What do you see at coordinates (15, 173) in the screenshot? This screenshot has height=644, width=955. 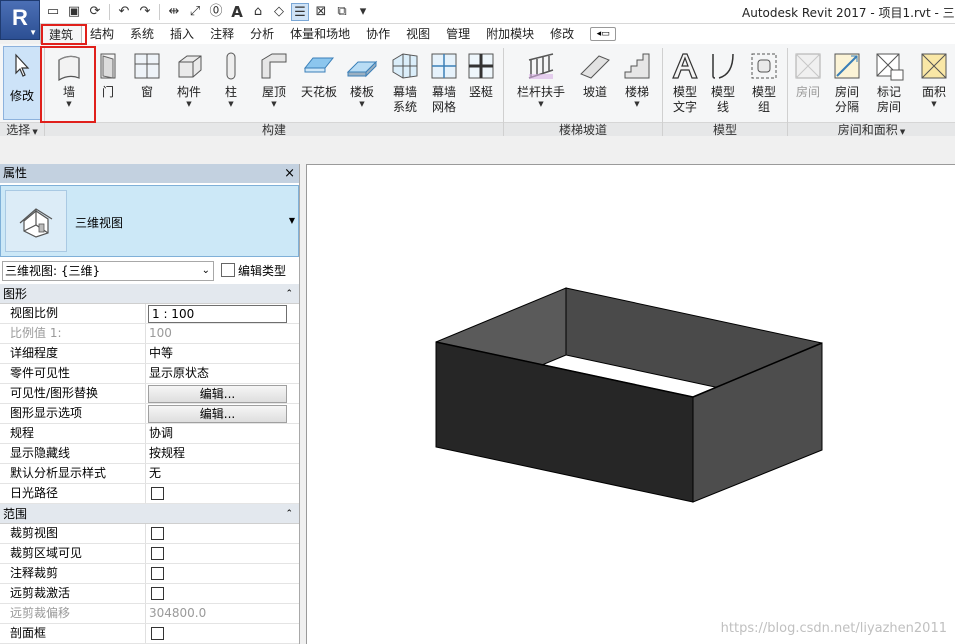 I see `properties-title: 属性` at bounding box center [15, 173].